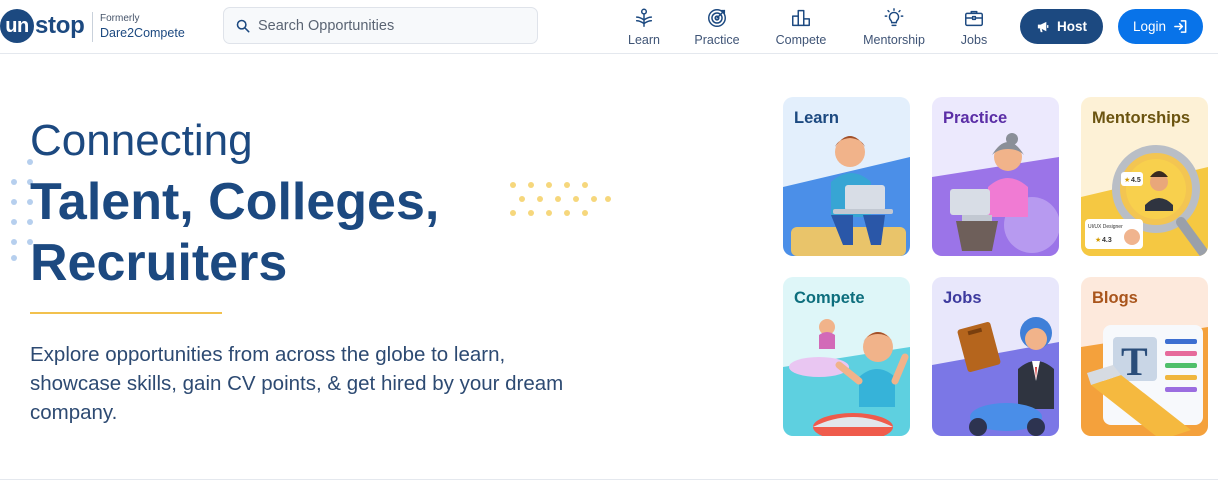  I want to click on card-jobs-title: Jobs, so click(962, 298).